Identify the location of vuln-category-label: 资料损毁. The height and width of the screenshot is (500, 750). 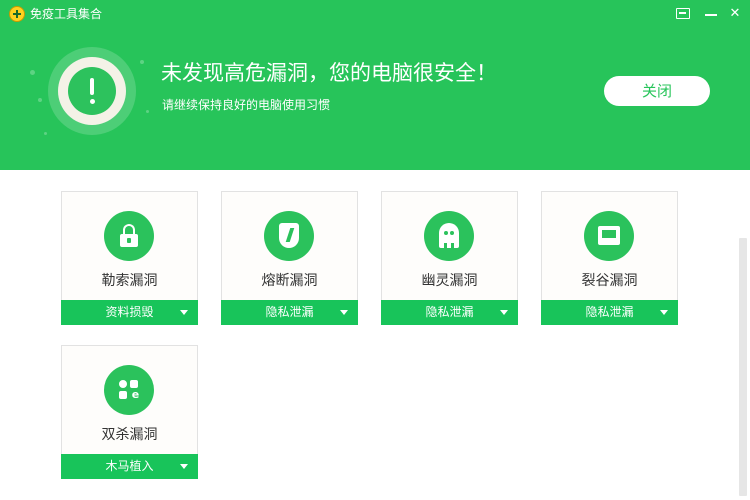
(129, 312).